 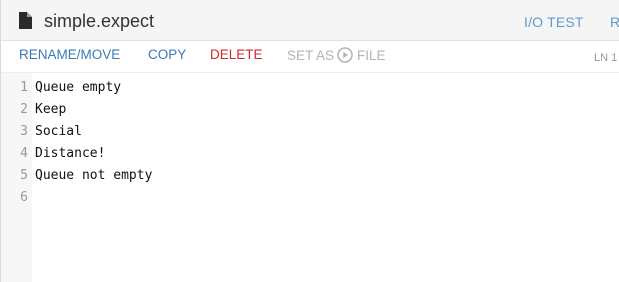 I want to click on play-circle-icon, so click(x=345, y=55).